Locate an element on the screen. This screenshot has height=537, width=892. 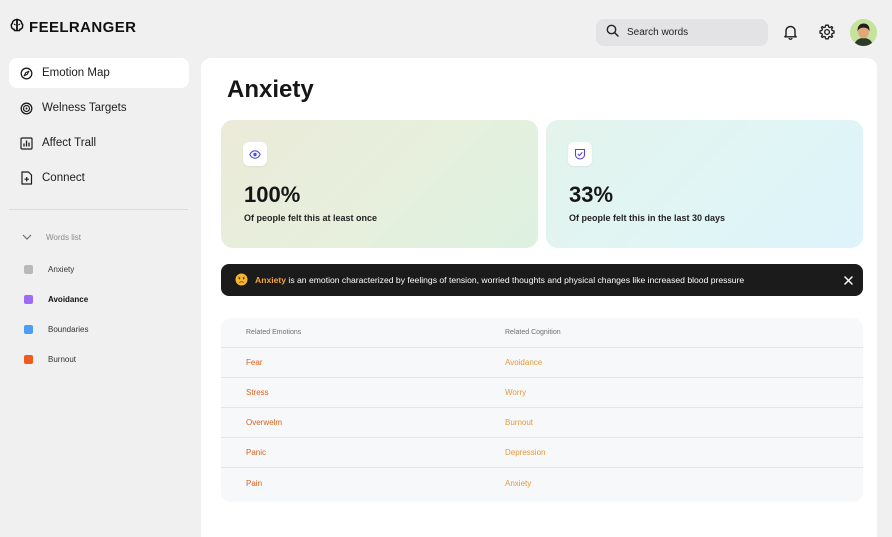
close-icon is located at coordinates (848, 280).